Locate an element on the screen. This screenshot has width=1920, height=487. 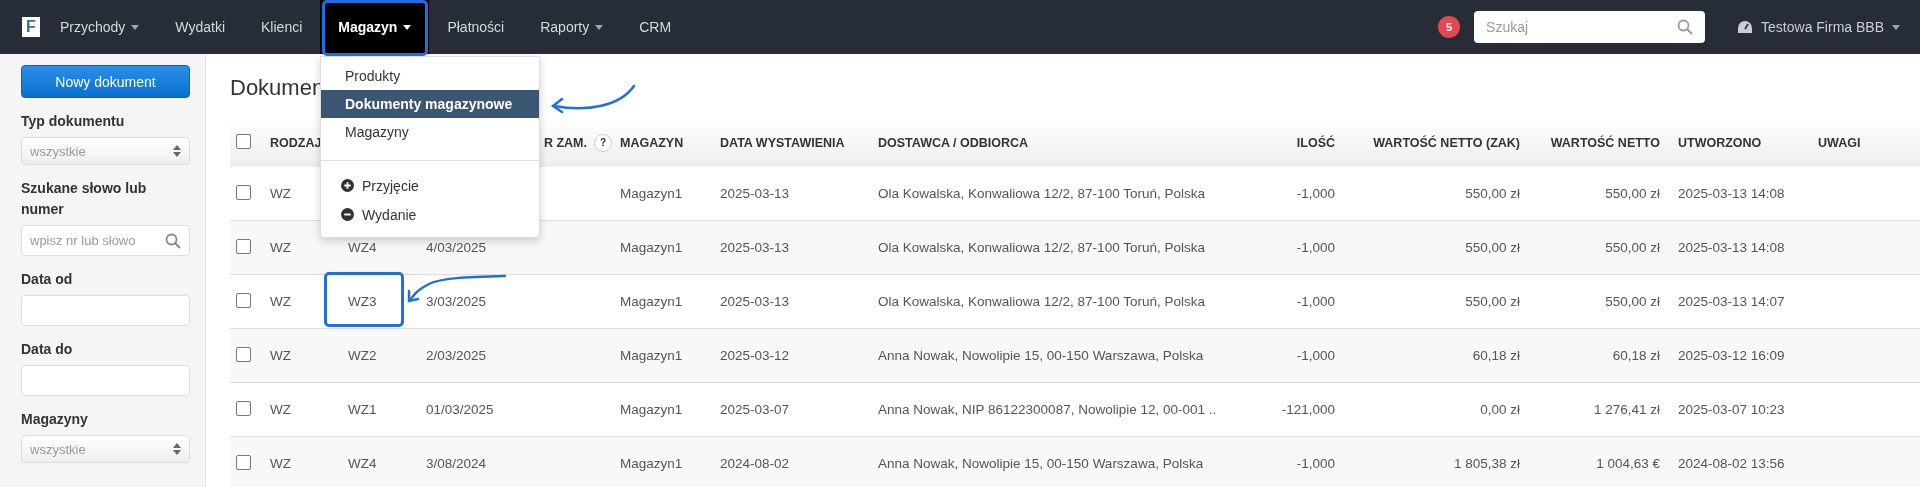
notification-badge: 5 is located at coordinates (1449, 27).